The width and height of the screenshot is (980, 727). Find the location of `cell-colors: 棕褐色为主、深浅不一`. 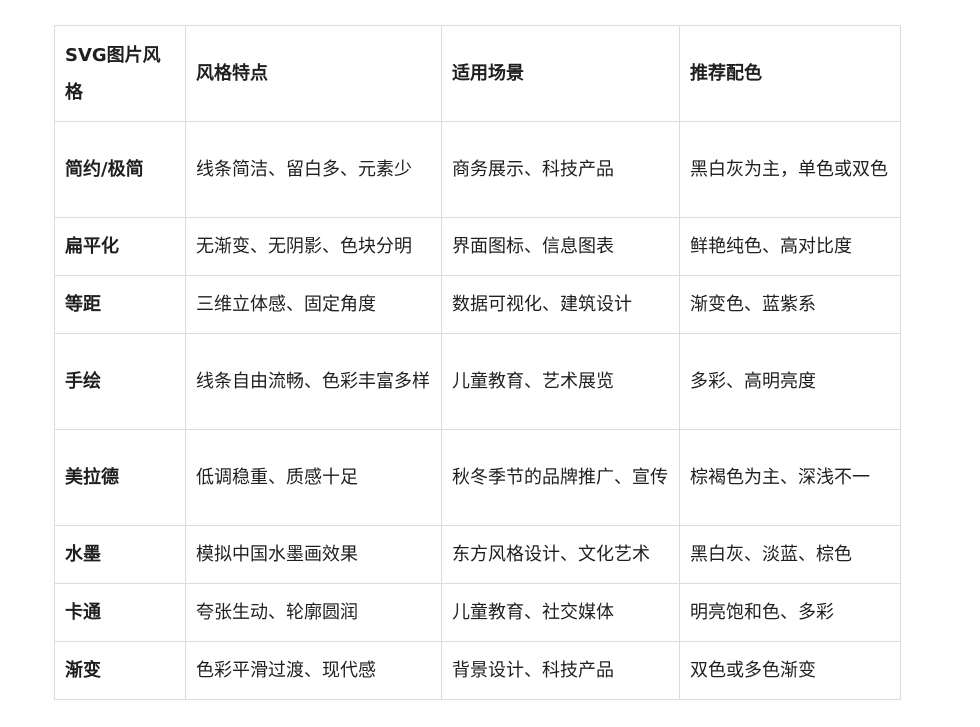

cell-colors: 棕褐色为主、深浅不一 is located at coordinates (790, 477).